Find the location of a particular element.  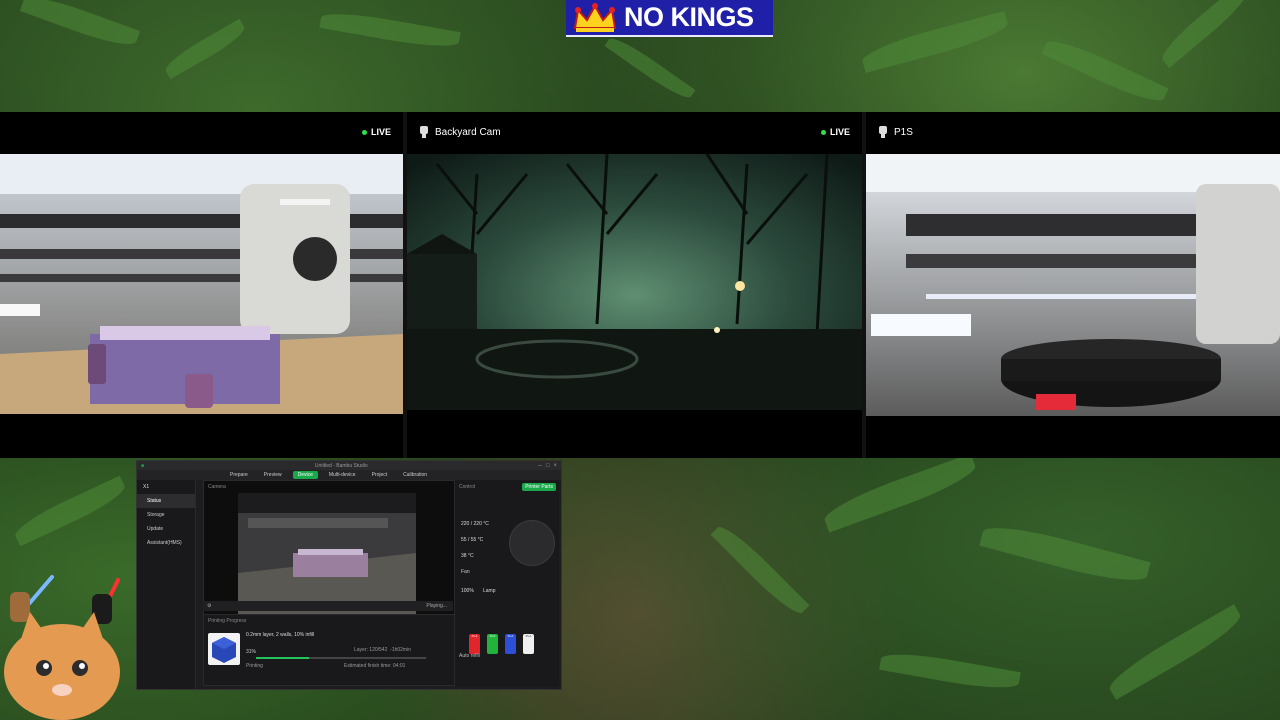

camera-feed-p1s is located at coordinates (1073, 285).